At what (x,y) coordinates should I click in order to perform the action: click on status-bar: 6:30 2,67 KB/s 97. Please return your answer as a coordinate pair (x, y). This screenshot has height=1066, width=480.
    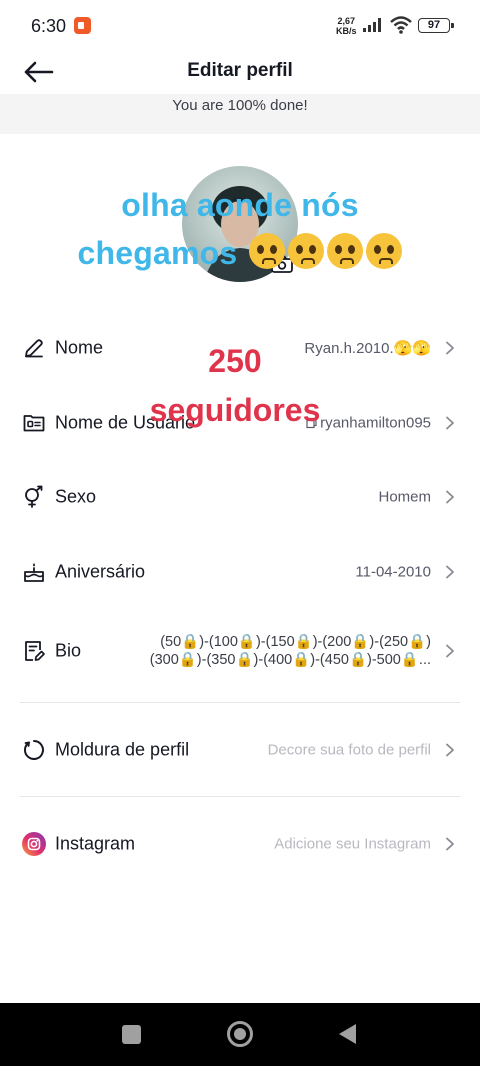
    Looking at the image, I should click on (240, 26).